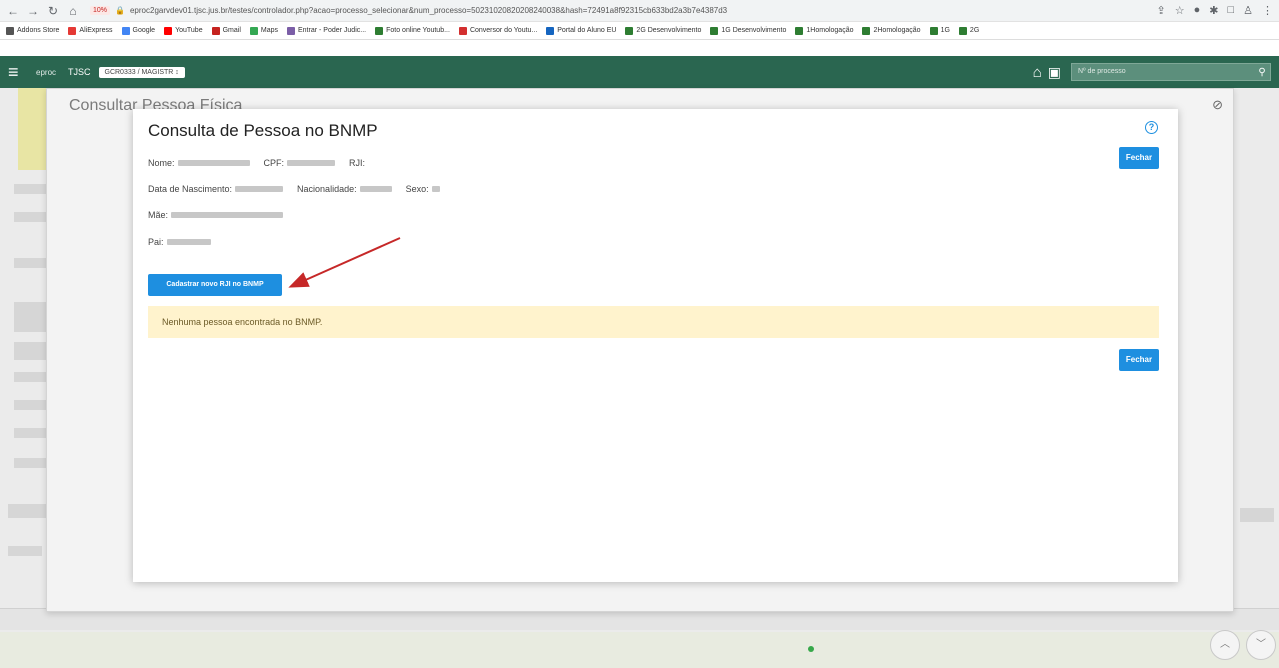  I want to click on bookmark-label: Gmail, so click(231, 30).